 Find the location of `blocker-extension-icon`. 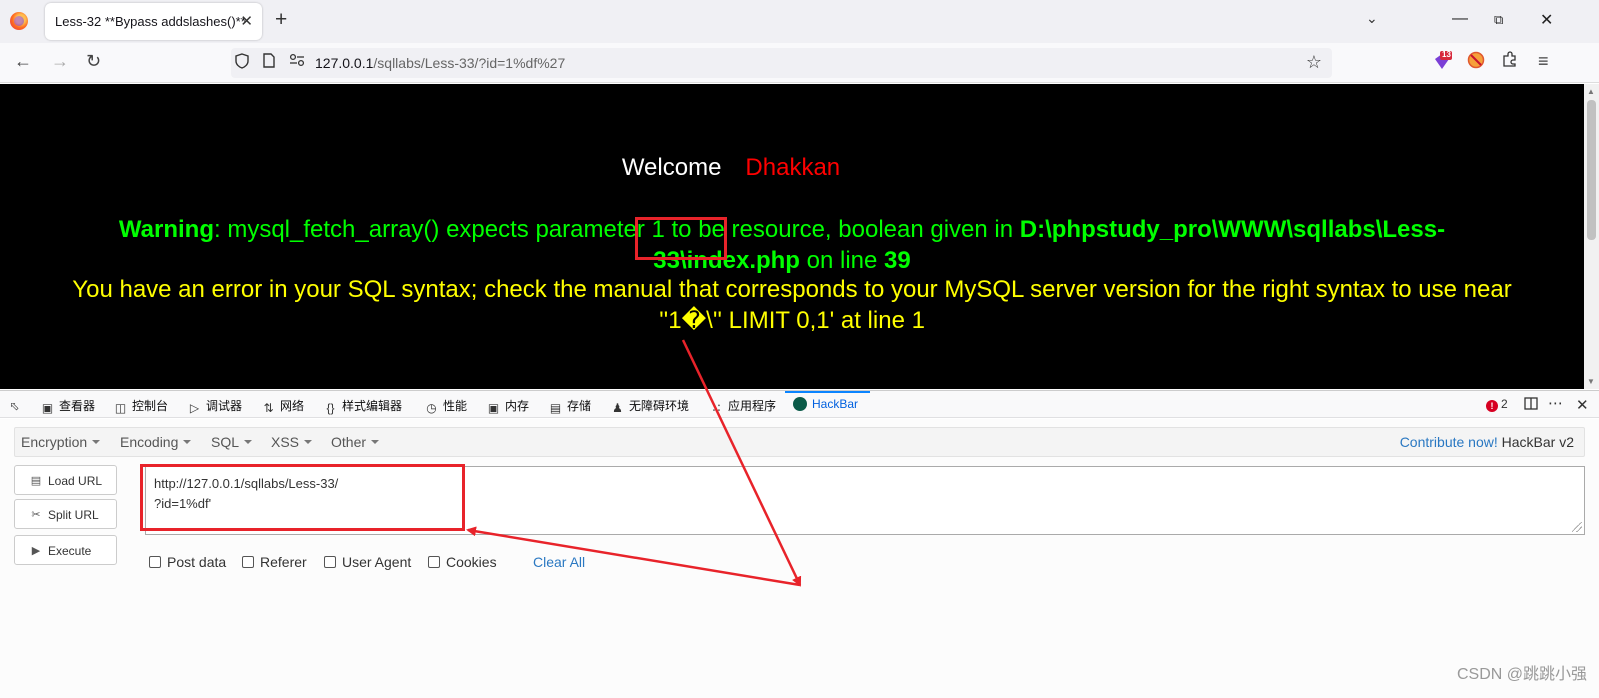

blocker-extension-icon is located at coordinates (1476, 62).